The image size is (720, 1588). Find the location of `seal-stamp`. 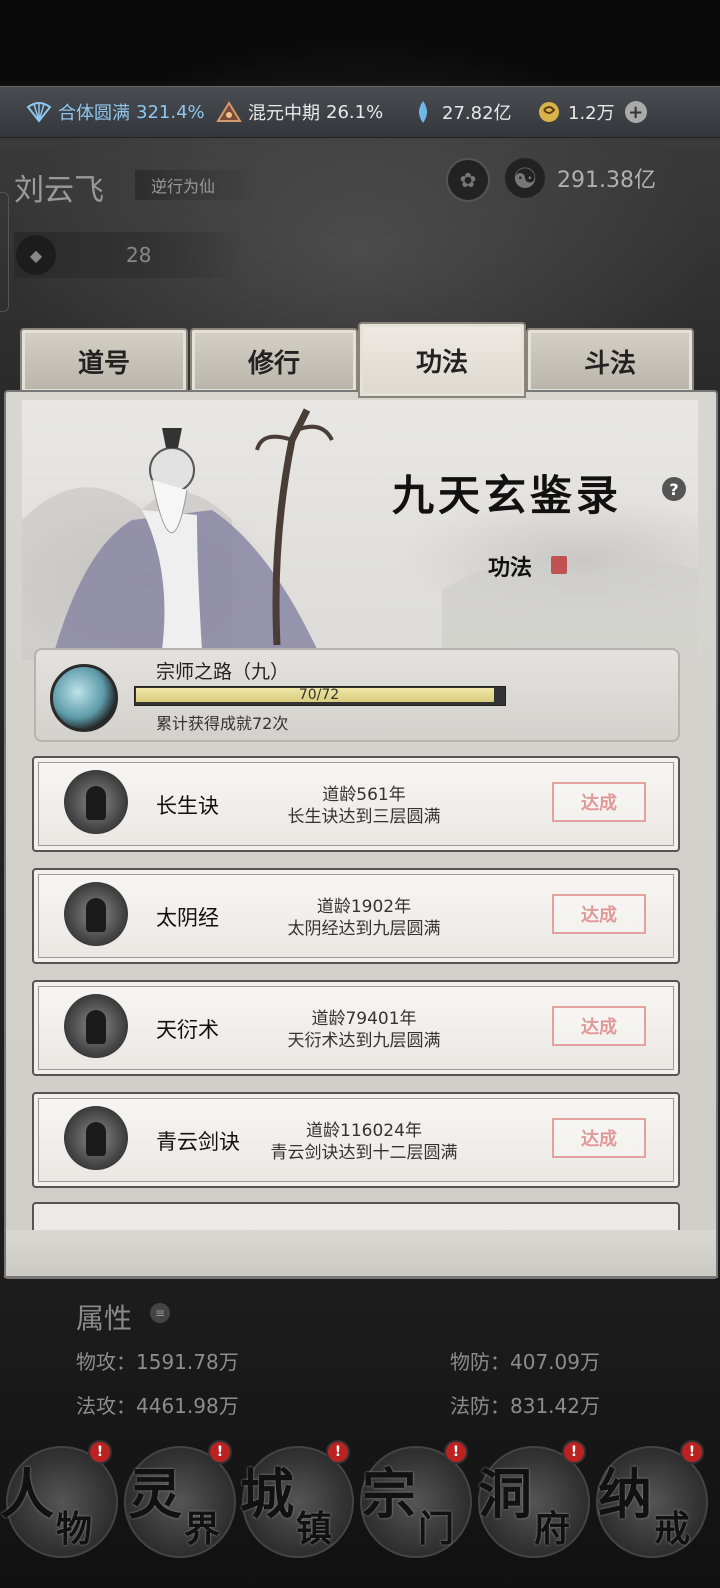

seal-stamp is located at coordinates (559, 565).